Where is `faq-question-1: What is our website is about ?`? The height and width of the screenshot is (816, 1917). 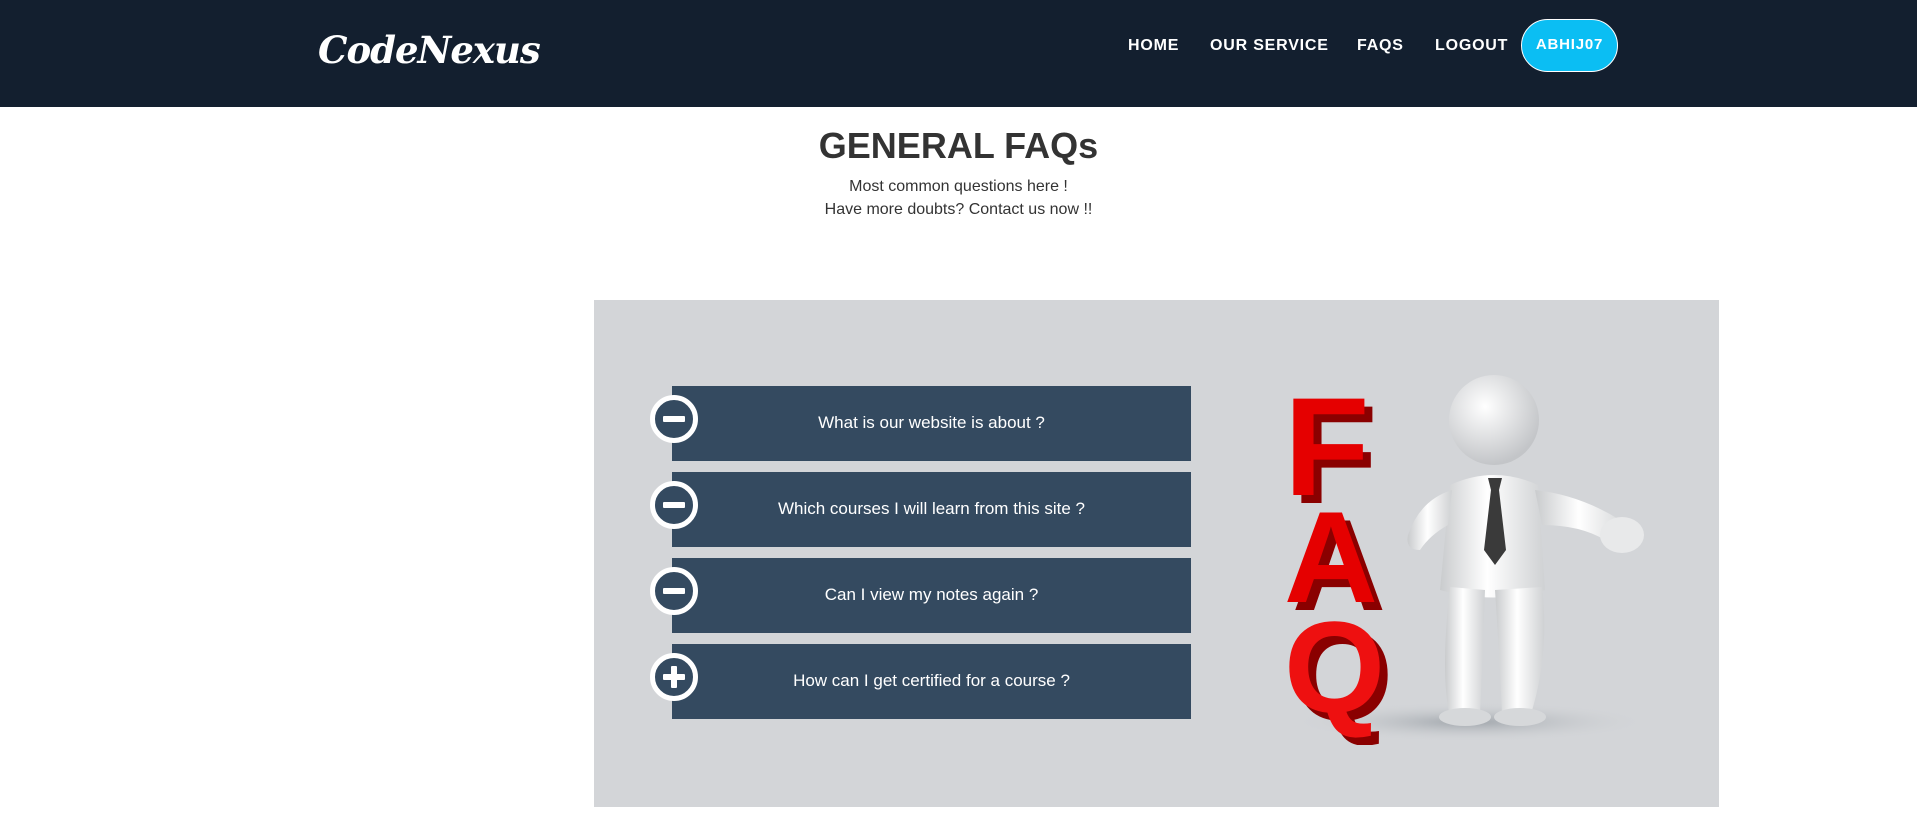
faq-question-1: What is our website is about ? is located at coordinates (931, 423).